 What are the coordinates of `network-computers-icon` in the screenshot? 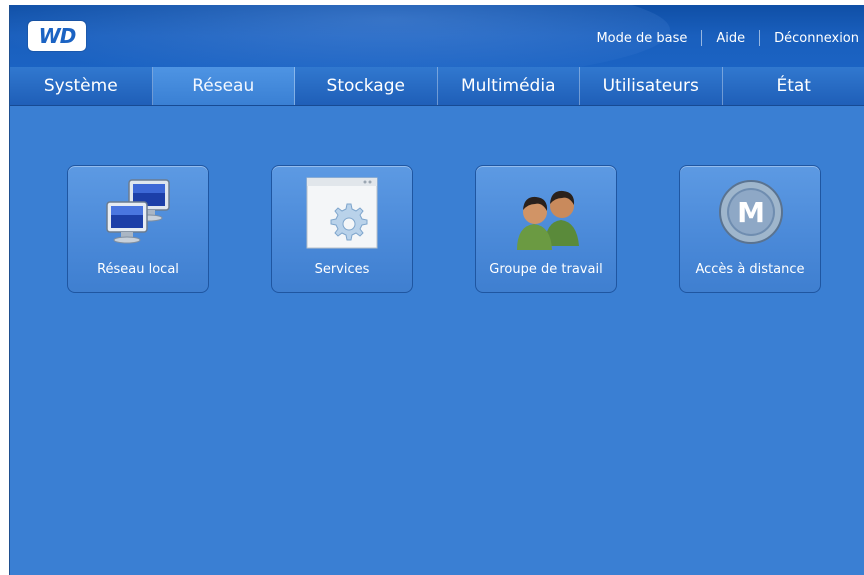 It's located at (139, 212).